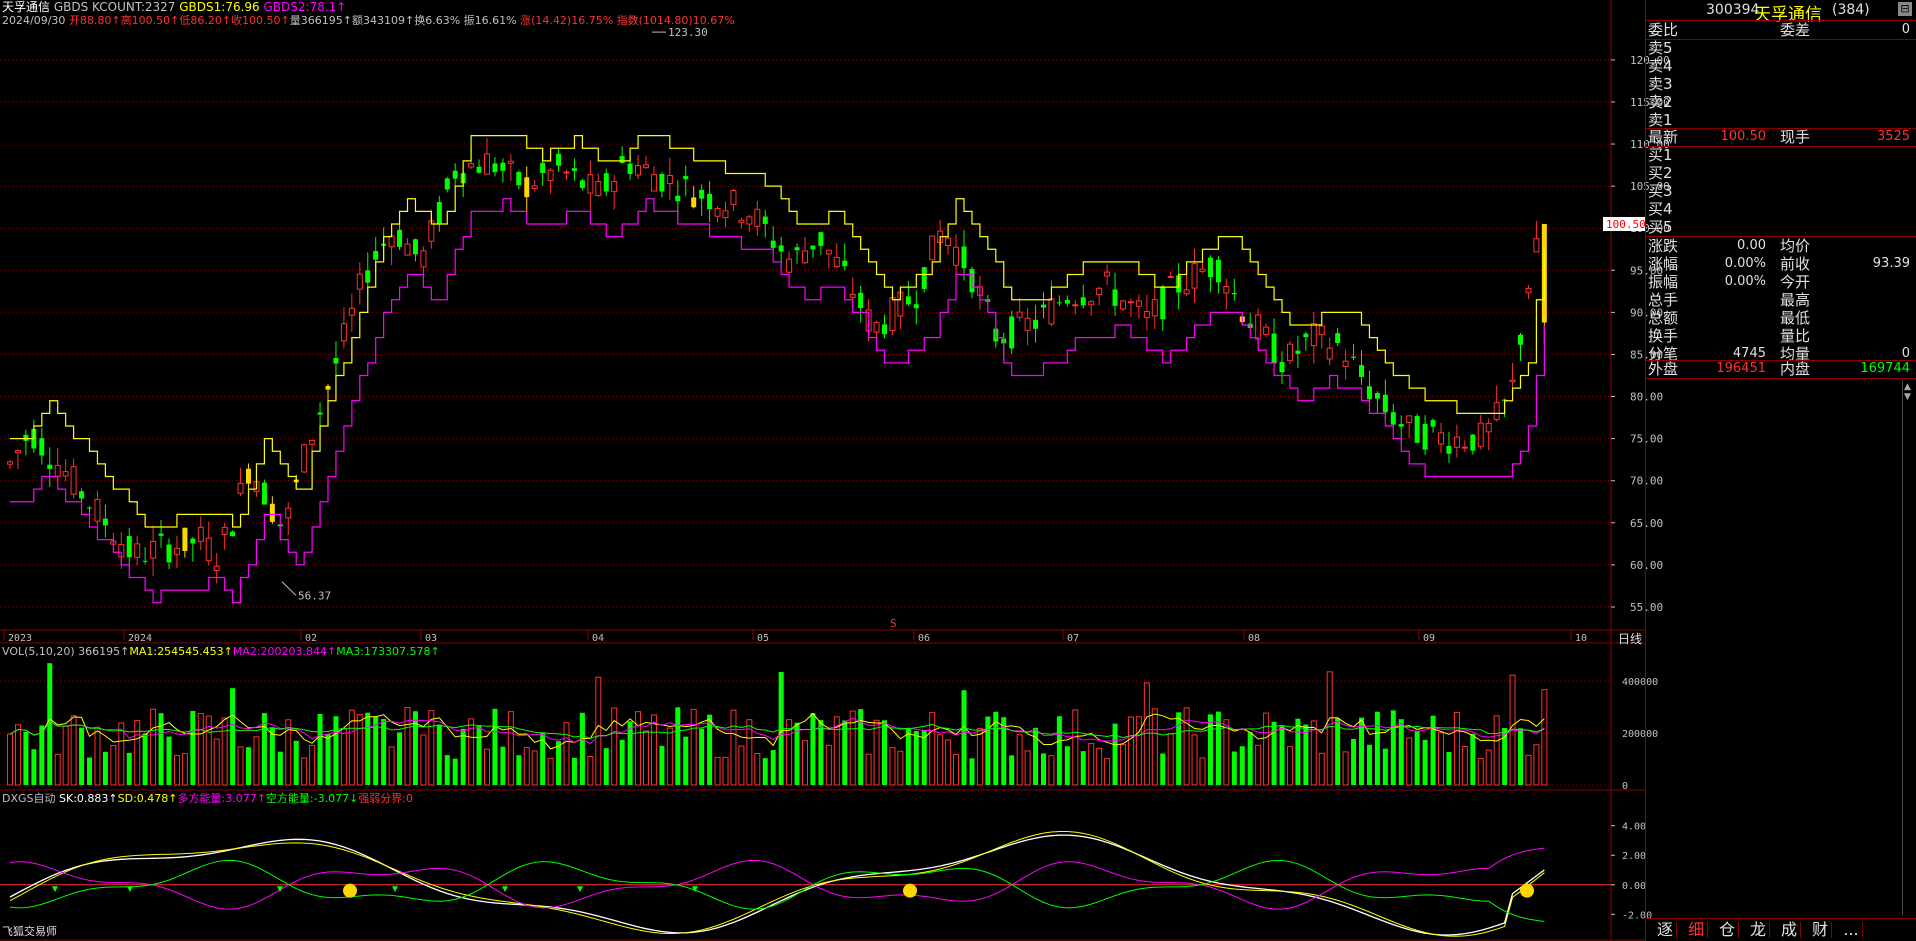 The width and height of the screenshot is (1916, 941). Describe the element at coordinates (20, 638) in the screenshot. I see `date-tick-label: 2023` at that location.